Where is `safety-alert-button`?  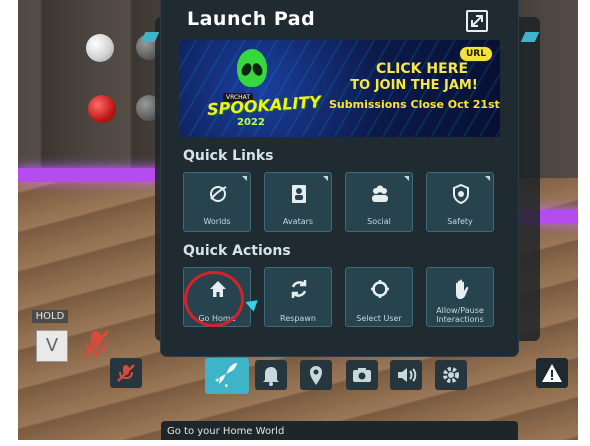
safety-alert-button is located at coordinates (552, 373).